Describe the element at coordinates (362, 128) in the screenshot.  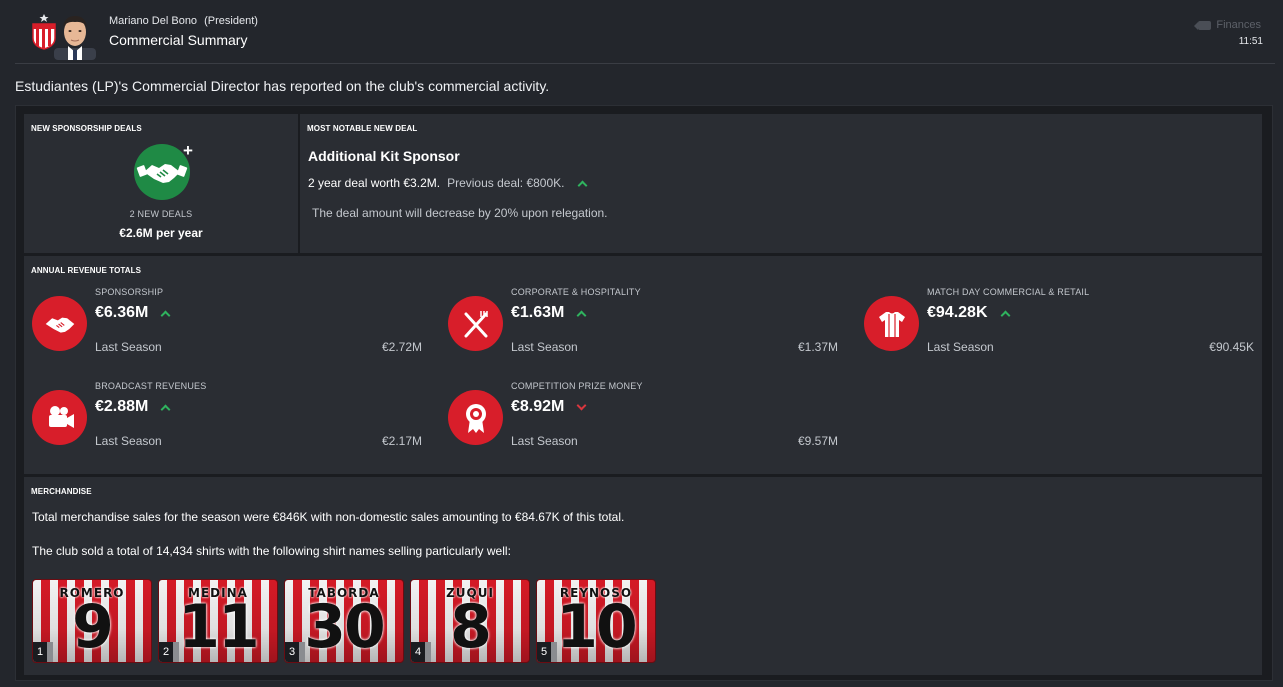
I see `panel-title: MOST NOTABLE NEW DEAL` at that location.